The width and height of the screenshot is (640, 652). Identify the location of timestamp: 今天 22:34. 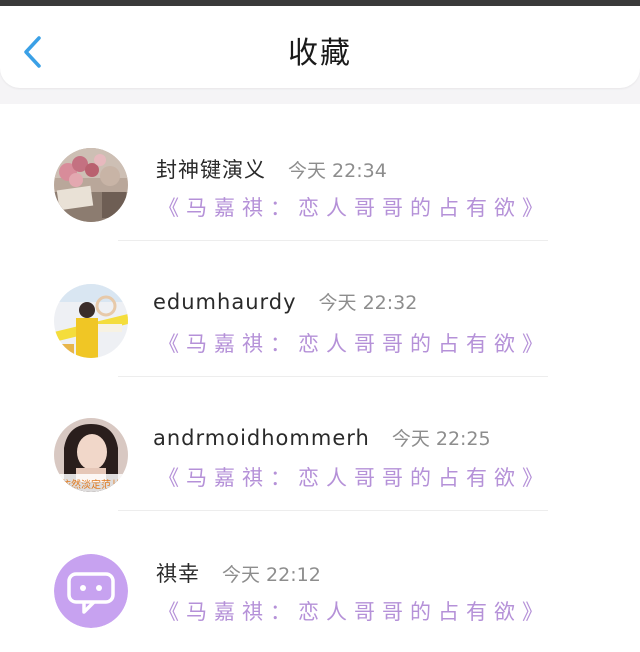
(337, 171).